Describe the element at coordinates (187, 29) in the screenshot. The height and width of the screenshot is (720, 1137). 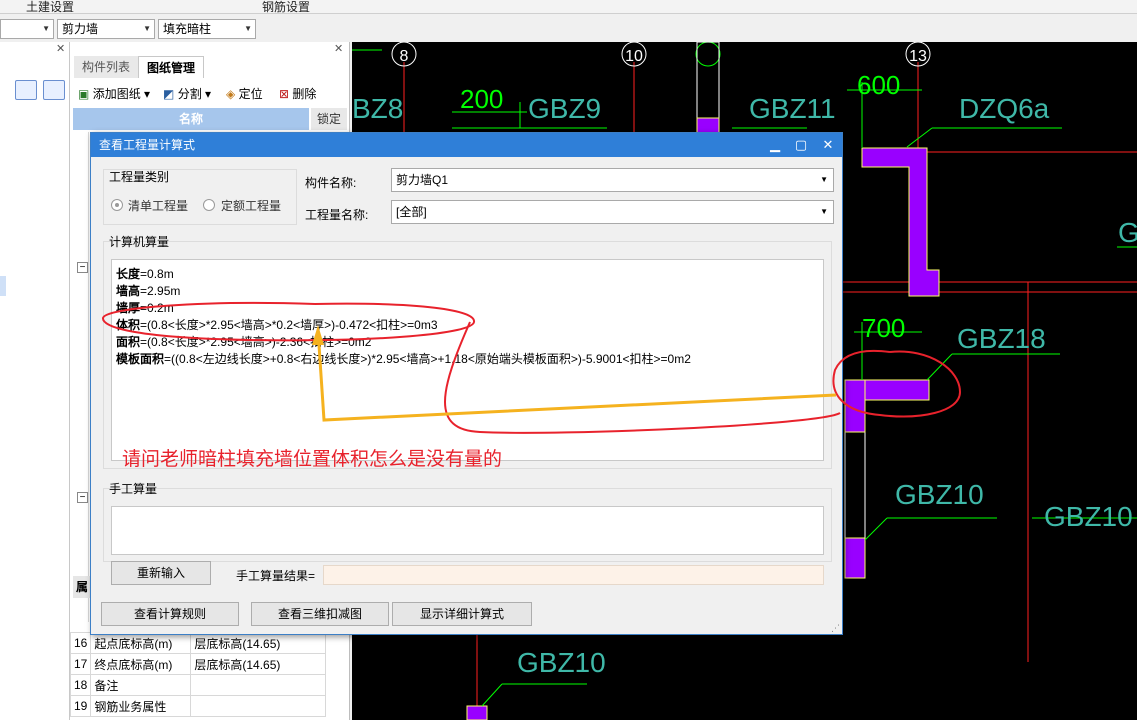
I see `type-combo-value: 填充暗柱` at that location.